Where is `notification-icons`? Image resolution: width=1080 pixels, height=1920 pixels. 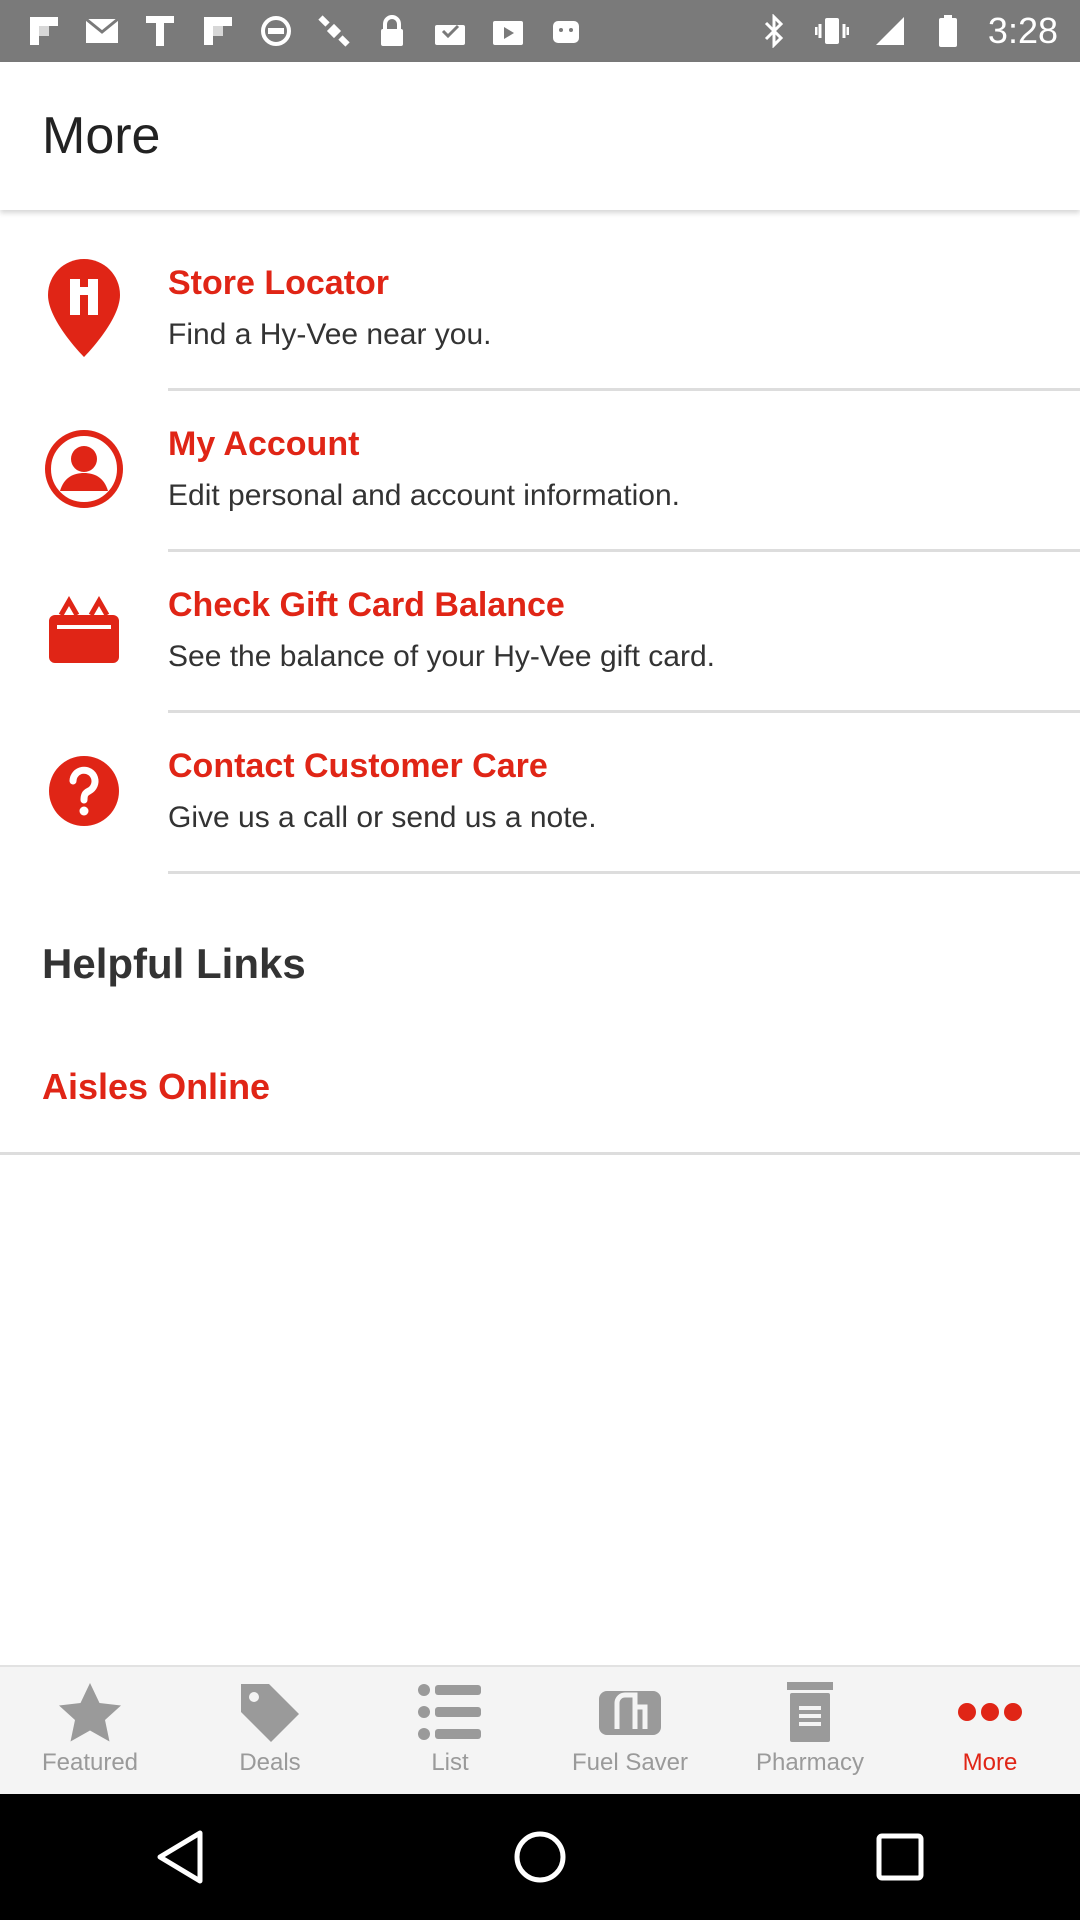
notification-icons is located at coordinates (292, 31).